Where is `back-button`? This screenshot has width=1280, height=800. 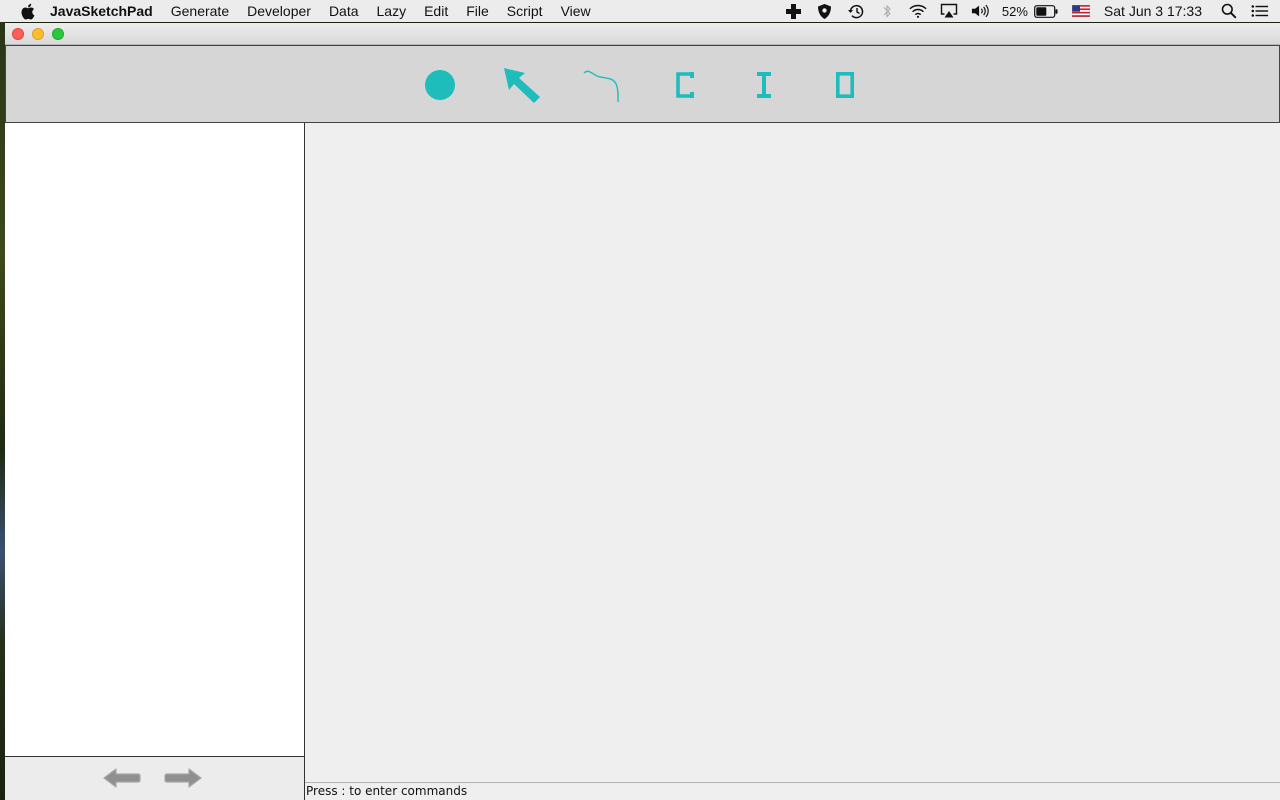
back-button is located at coordinates (122, 778).